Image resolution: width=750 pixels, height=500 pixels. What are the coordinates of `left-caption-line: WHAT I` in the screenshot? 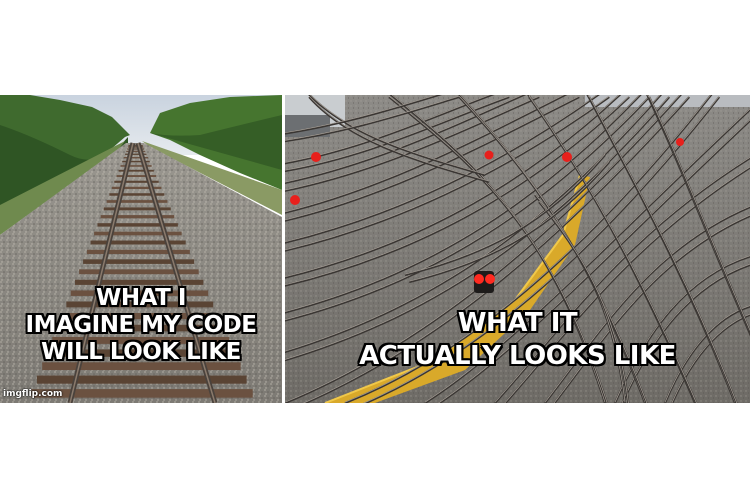 It's located at (141, 298).